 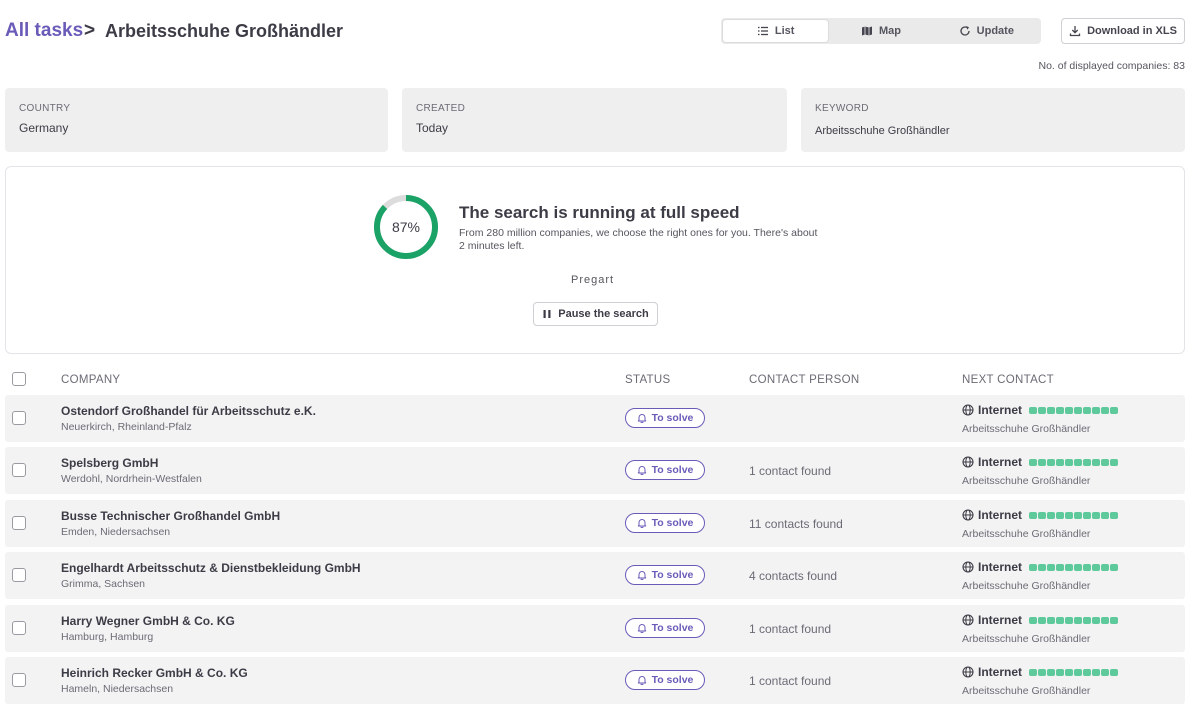 What do you see at coordinates (154, 673) in the screenshot?
I see `company-name: Heinrich Recker GmbH & Co. KG` at bounding box center [154, 673].